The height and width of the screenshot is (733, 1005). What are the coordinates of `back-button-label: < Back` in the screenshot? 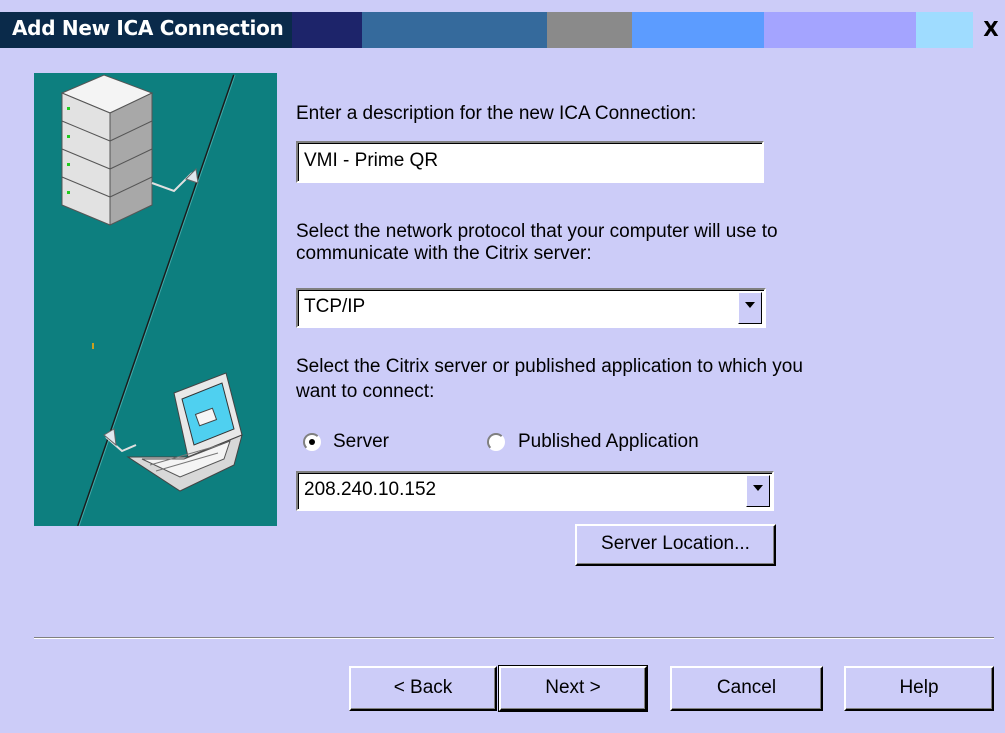 It's located at (423, 687).